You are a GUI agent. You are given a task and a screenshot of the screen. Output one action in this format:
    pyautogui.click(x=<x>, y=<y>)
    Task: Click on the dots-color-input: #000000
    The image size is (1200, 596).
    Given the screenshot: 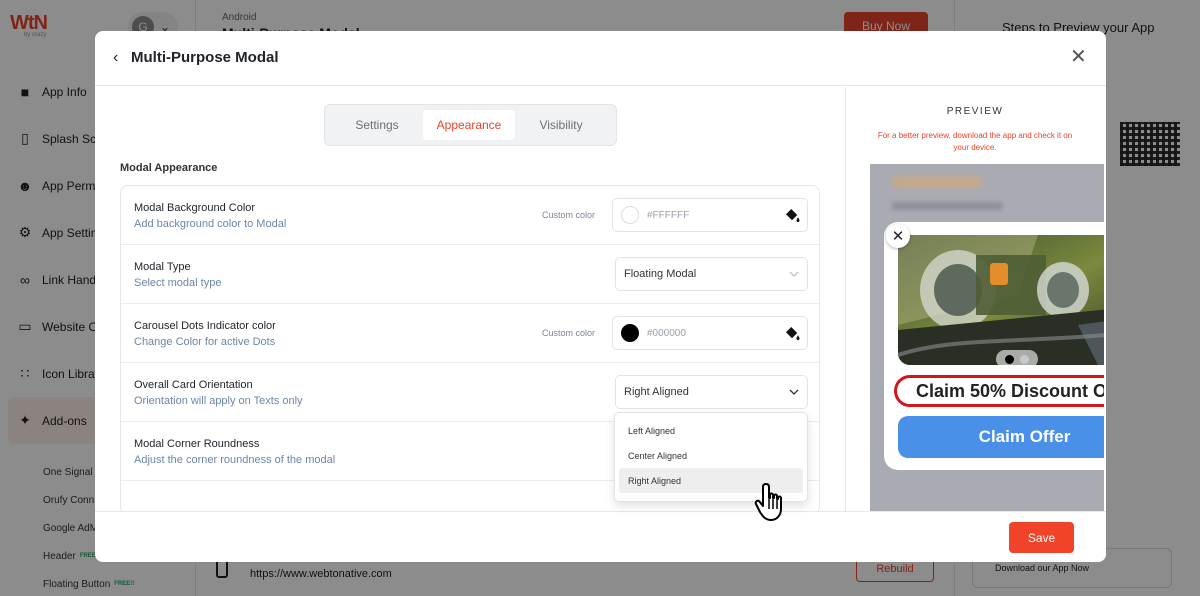 What is the action you would take?
    pyautogui.click(x=710, y=333)
    